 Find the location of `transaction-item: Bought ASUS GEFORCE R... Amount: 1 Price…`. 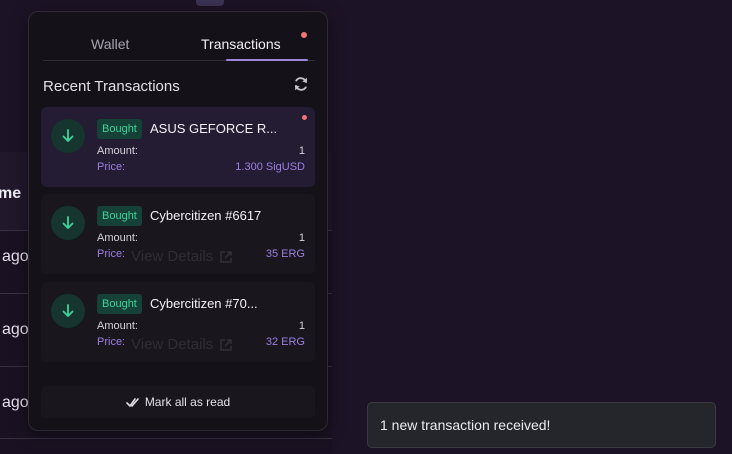

transaction-item: Bought ASUS GEFORCE R... Amount: 1 Price… is located at coordinates (178, 147).